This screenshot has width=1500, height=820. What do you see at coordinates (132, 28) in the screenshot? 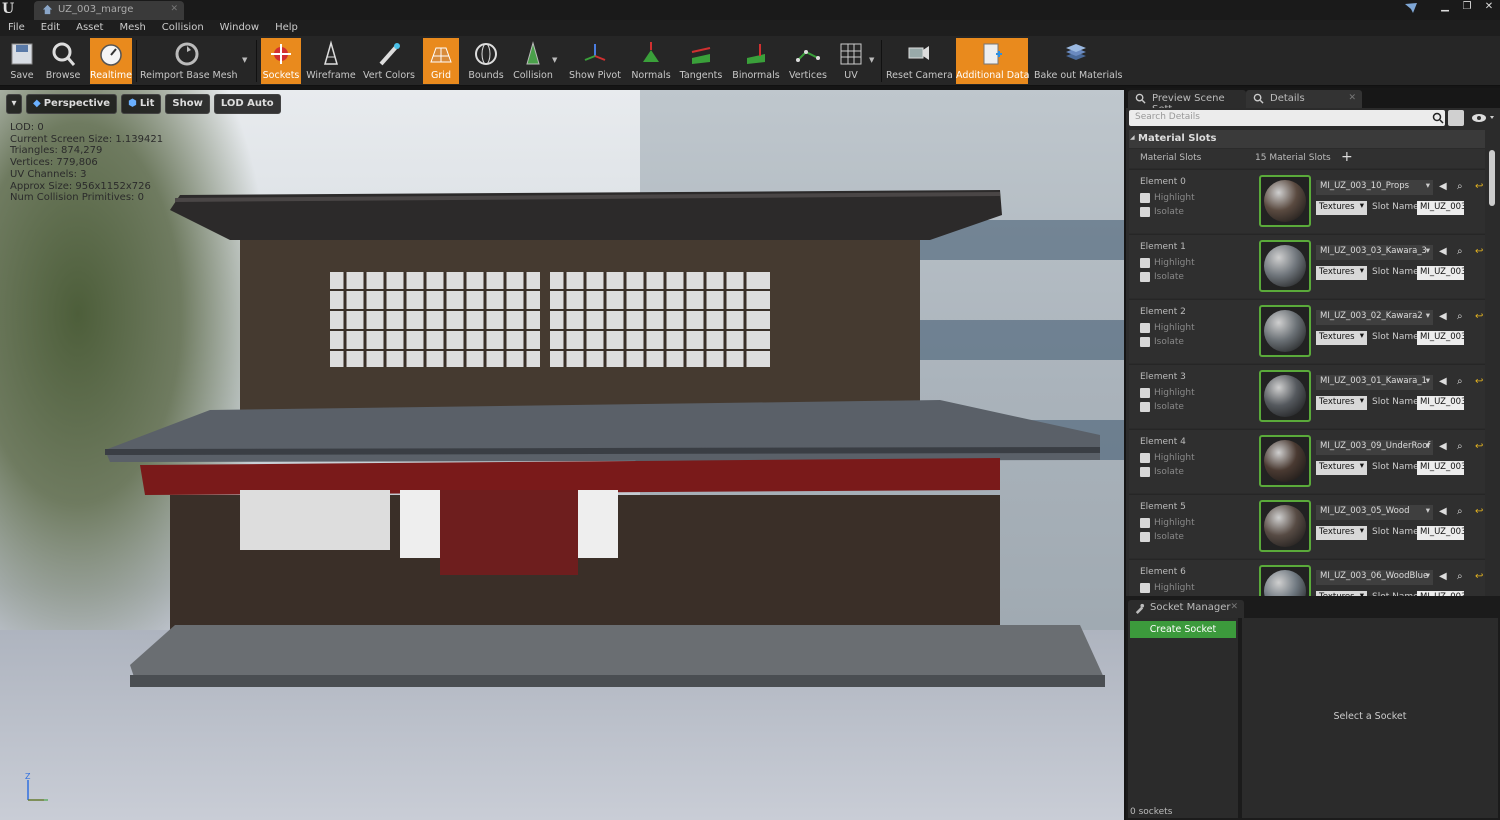
I see `menu-mesh: Mesh` at bounding box center [132, 28].